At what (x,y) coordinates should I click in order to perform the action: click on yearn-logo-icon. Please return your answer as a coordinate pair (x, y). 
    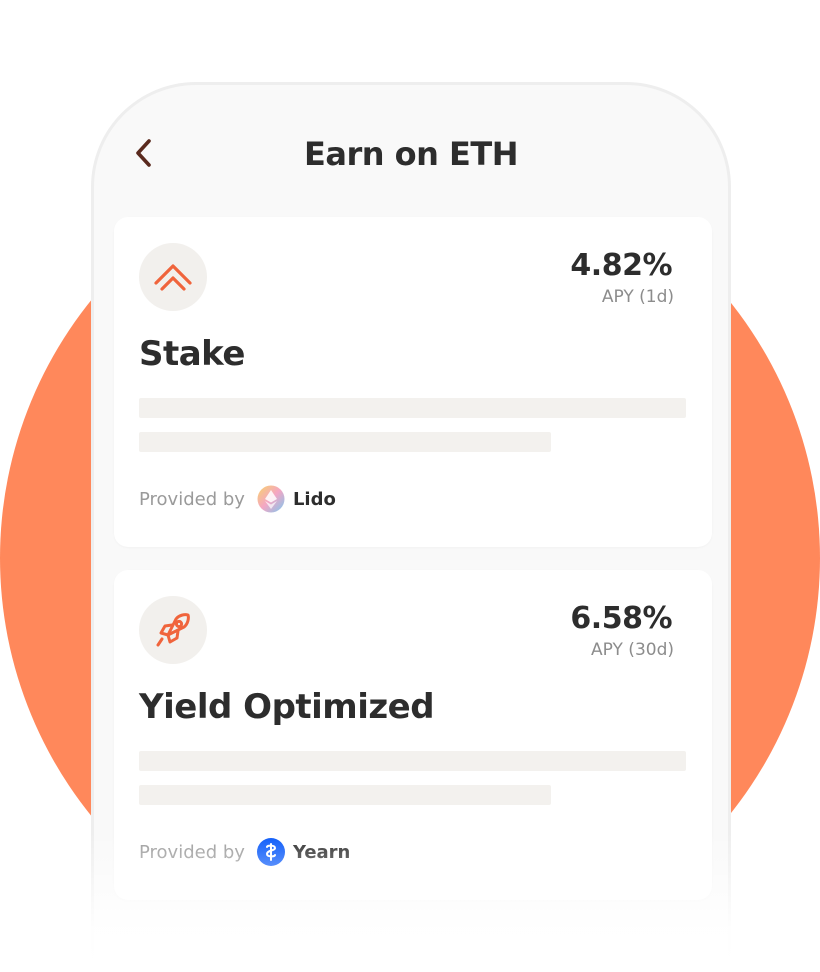
    Looking at the image, I should click on (270, 852).